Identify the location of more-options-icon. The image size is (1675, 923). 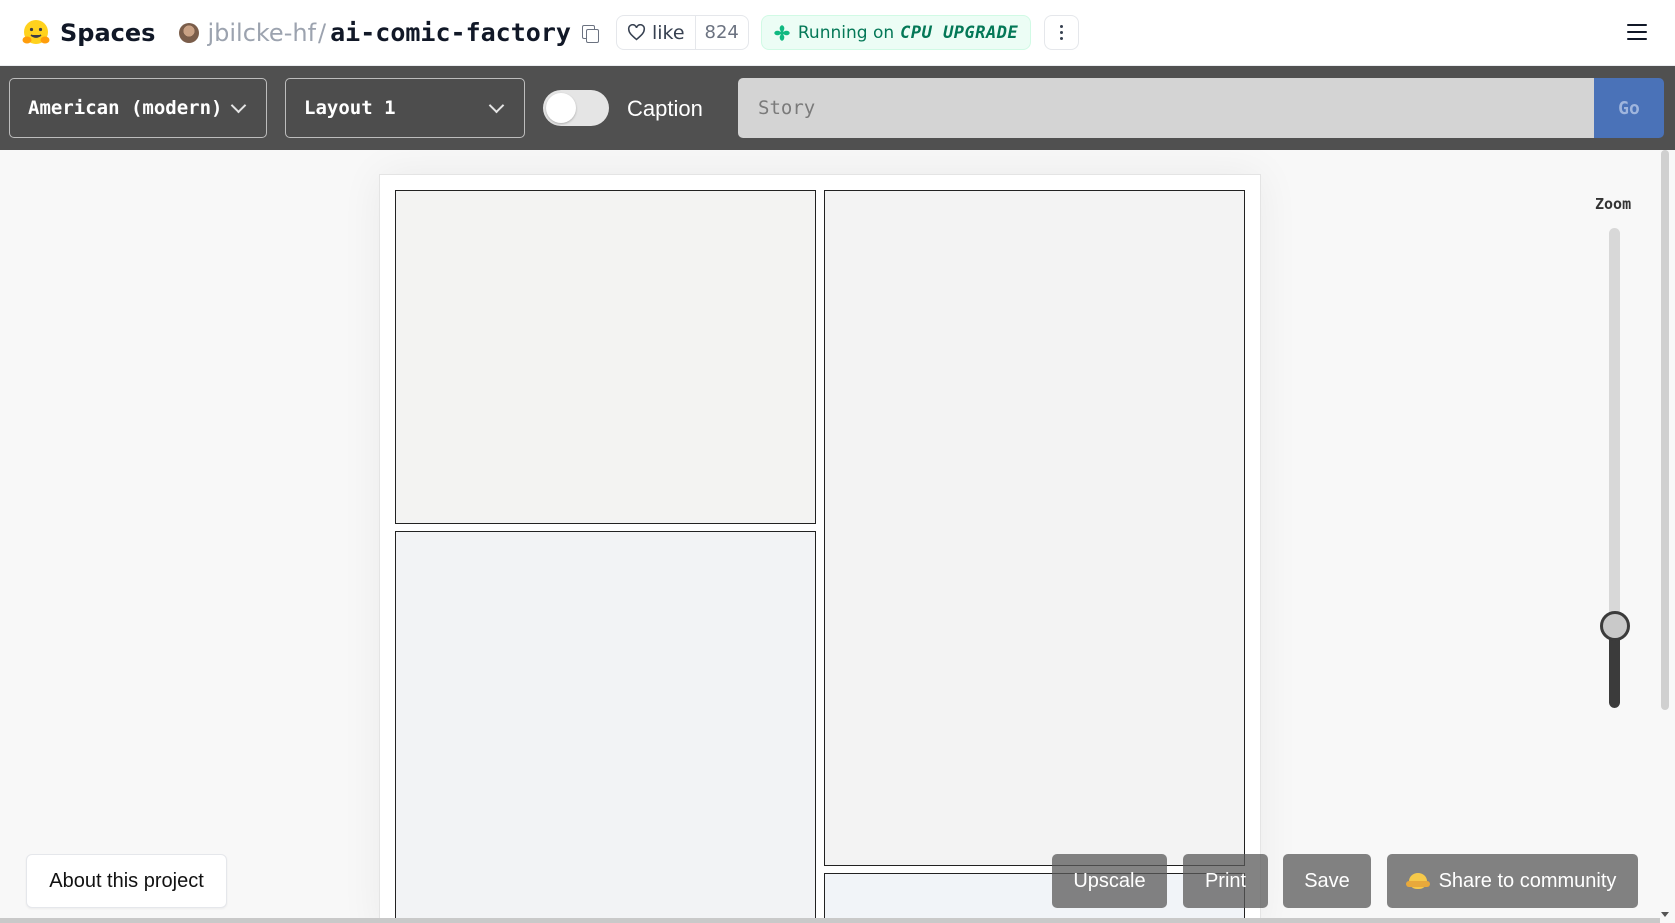
(1062, 32).